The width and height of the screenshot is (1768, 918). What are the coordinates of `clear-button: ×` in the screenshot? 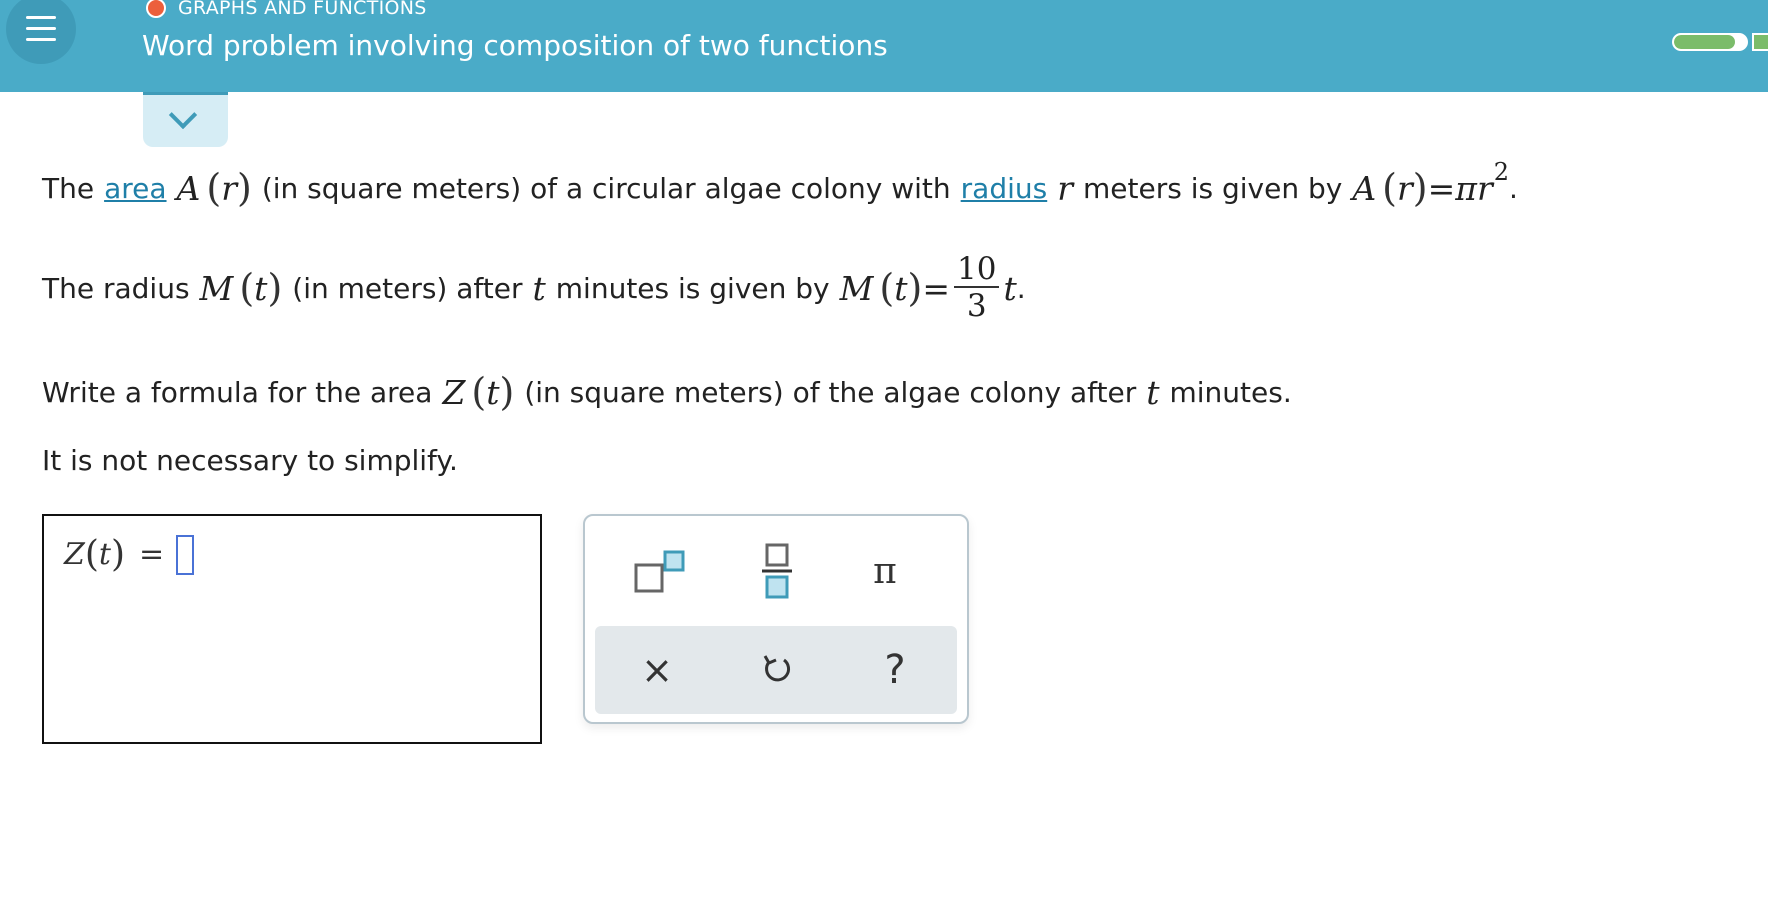 It's located at (657, 670).